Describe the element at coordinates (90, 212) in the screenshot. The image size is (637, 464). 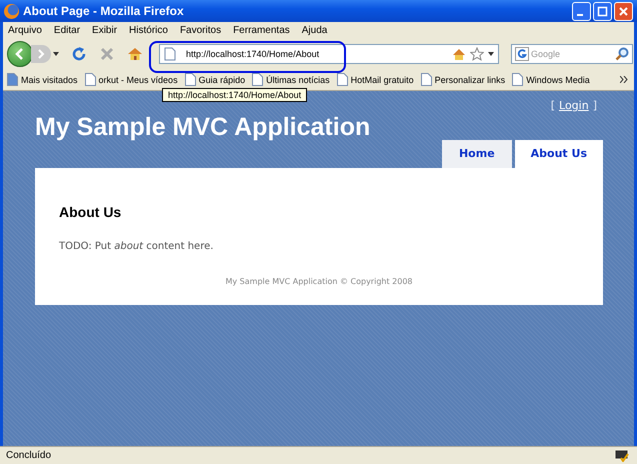
I see `page-heading: About Us` at that location.